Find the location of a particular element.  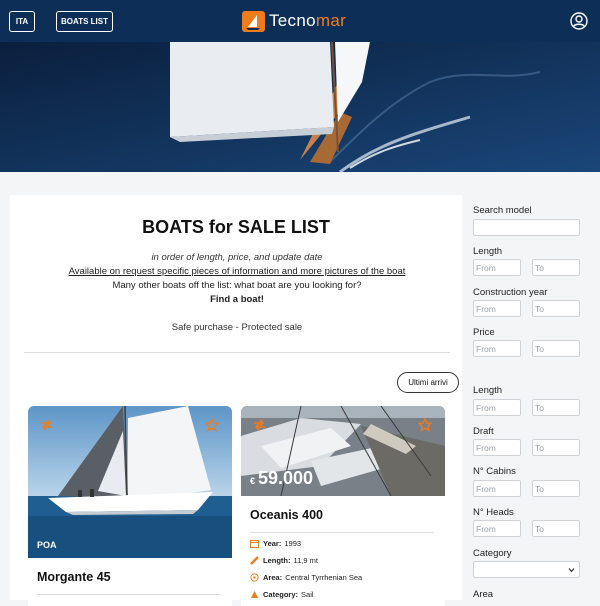

safe-purchase-text: Safe purchase - Protected sale is located at coordinates (237, 327).